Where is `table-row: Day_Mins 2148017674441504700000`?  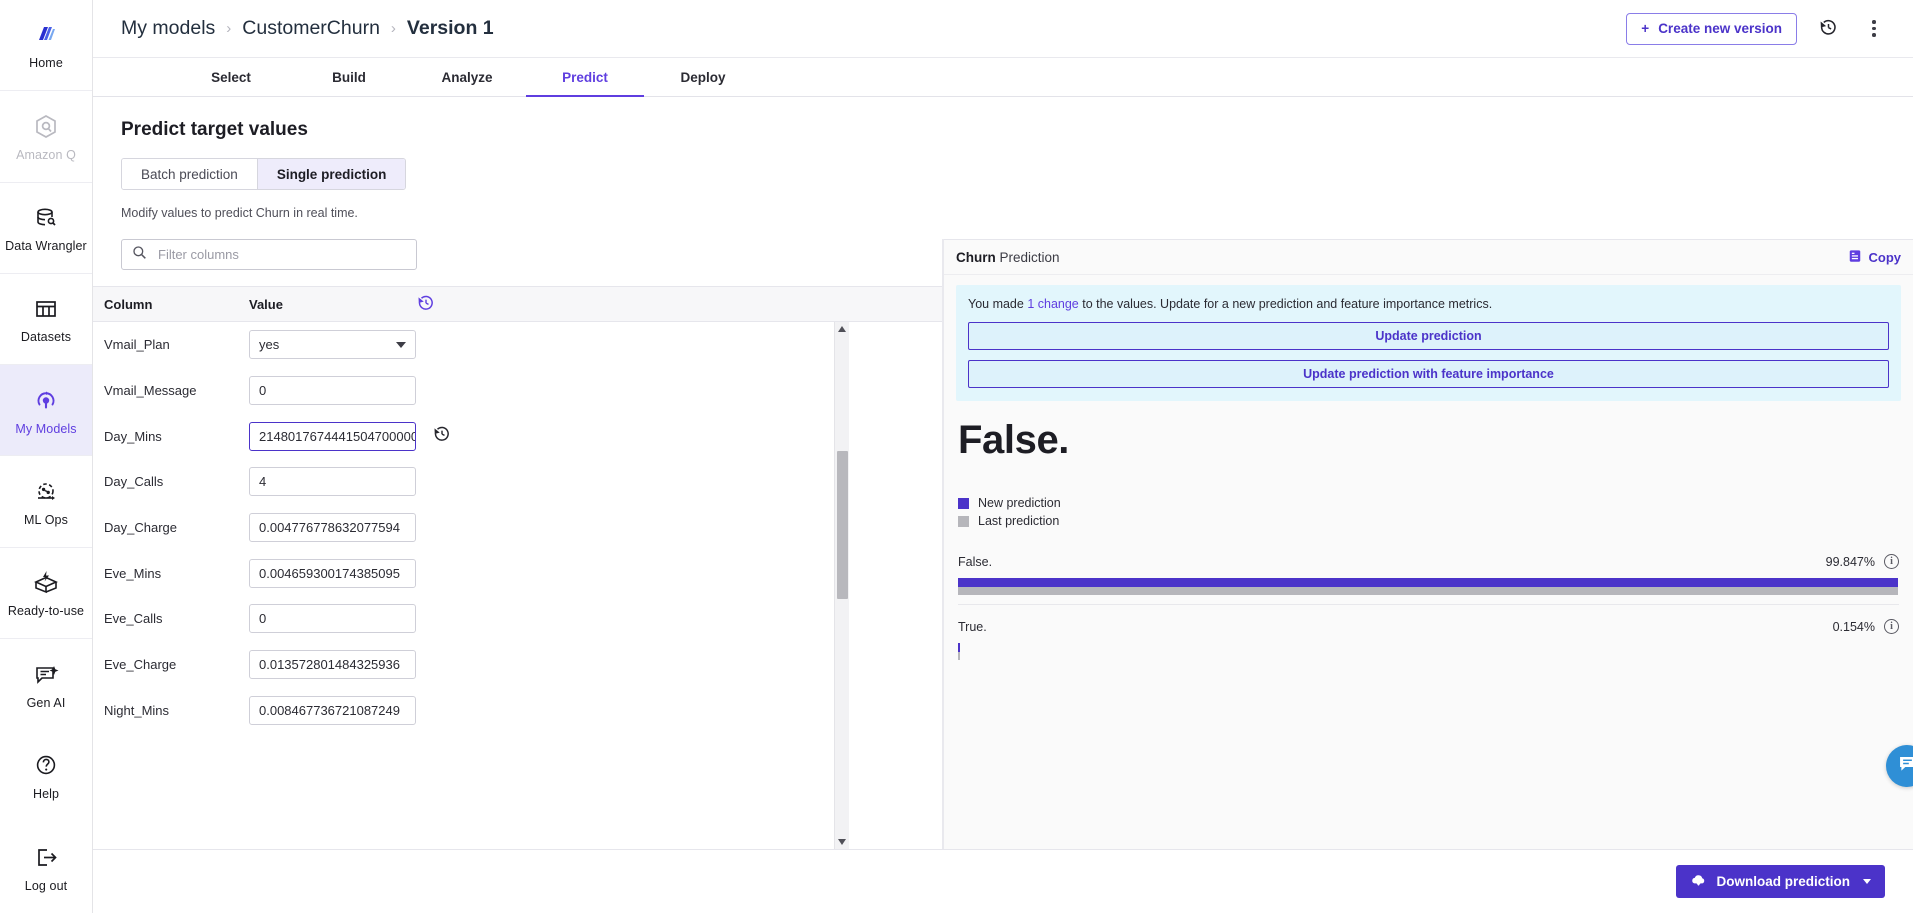
table-row: Day_Mins 2148017674441504700000 is located at coordinates (517, 436).